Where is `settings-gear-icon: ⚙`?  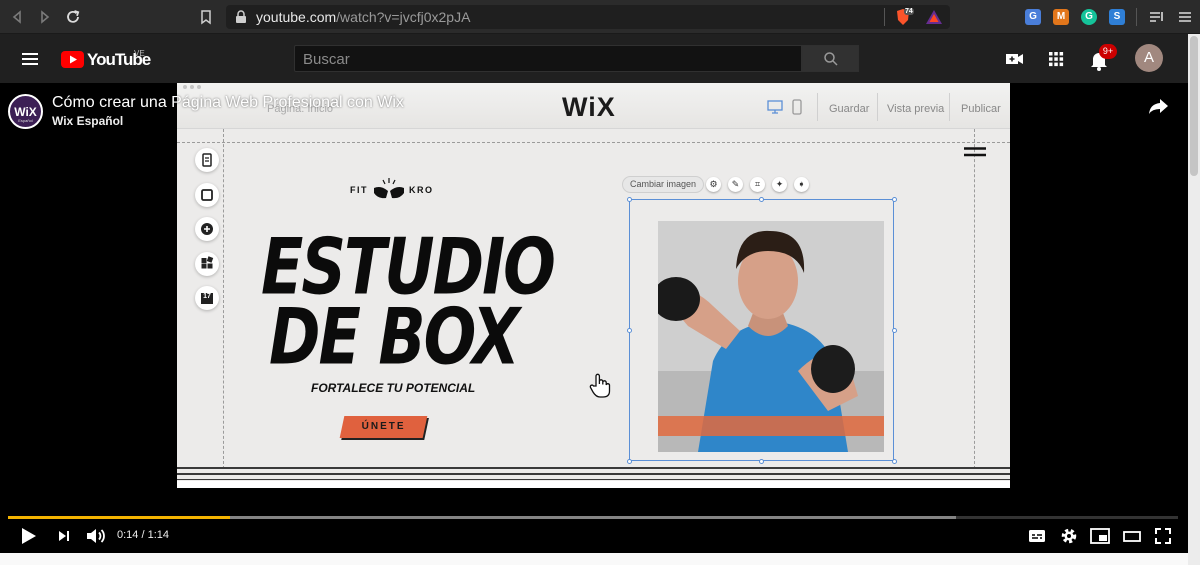 settings-gear-icon: ⚙ is located at coordinates (713, 184).